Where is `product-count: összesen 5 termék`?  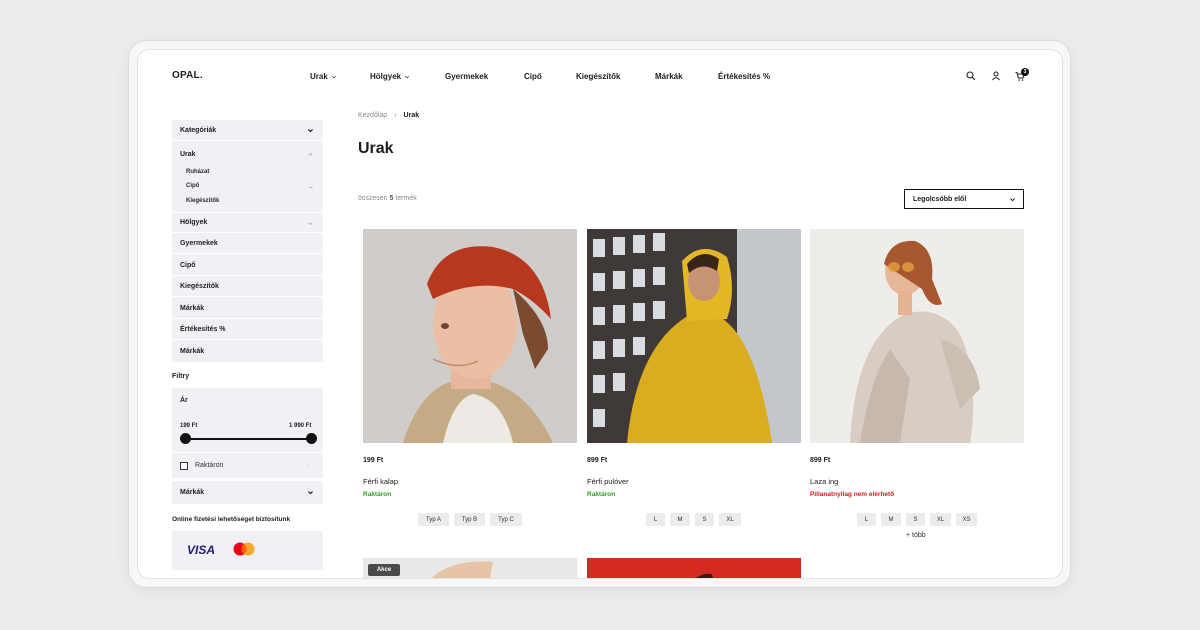 product-count: összesen 5 termék is located at coordinates (387, 198).